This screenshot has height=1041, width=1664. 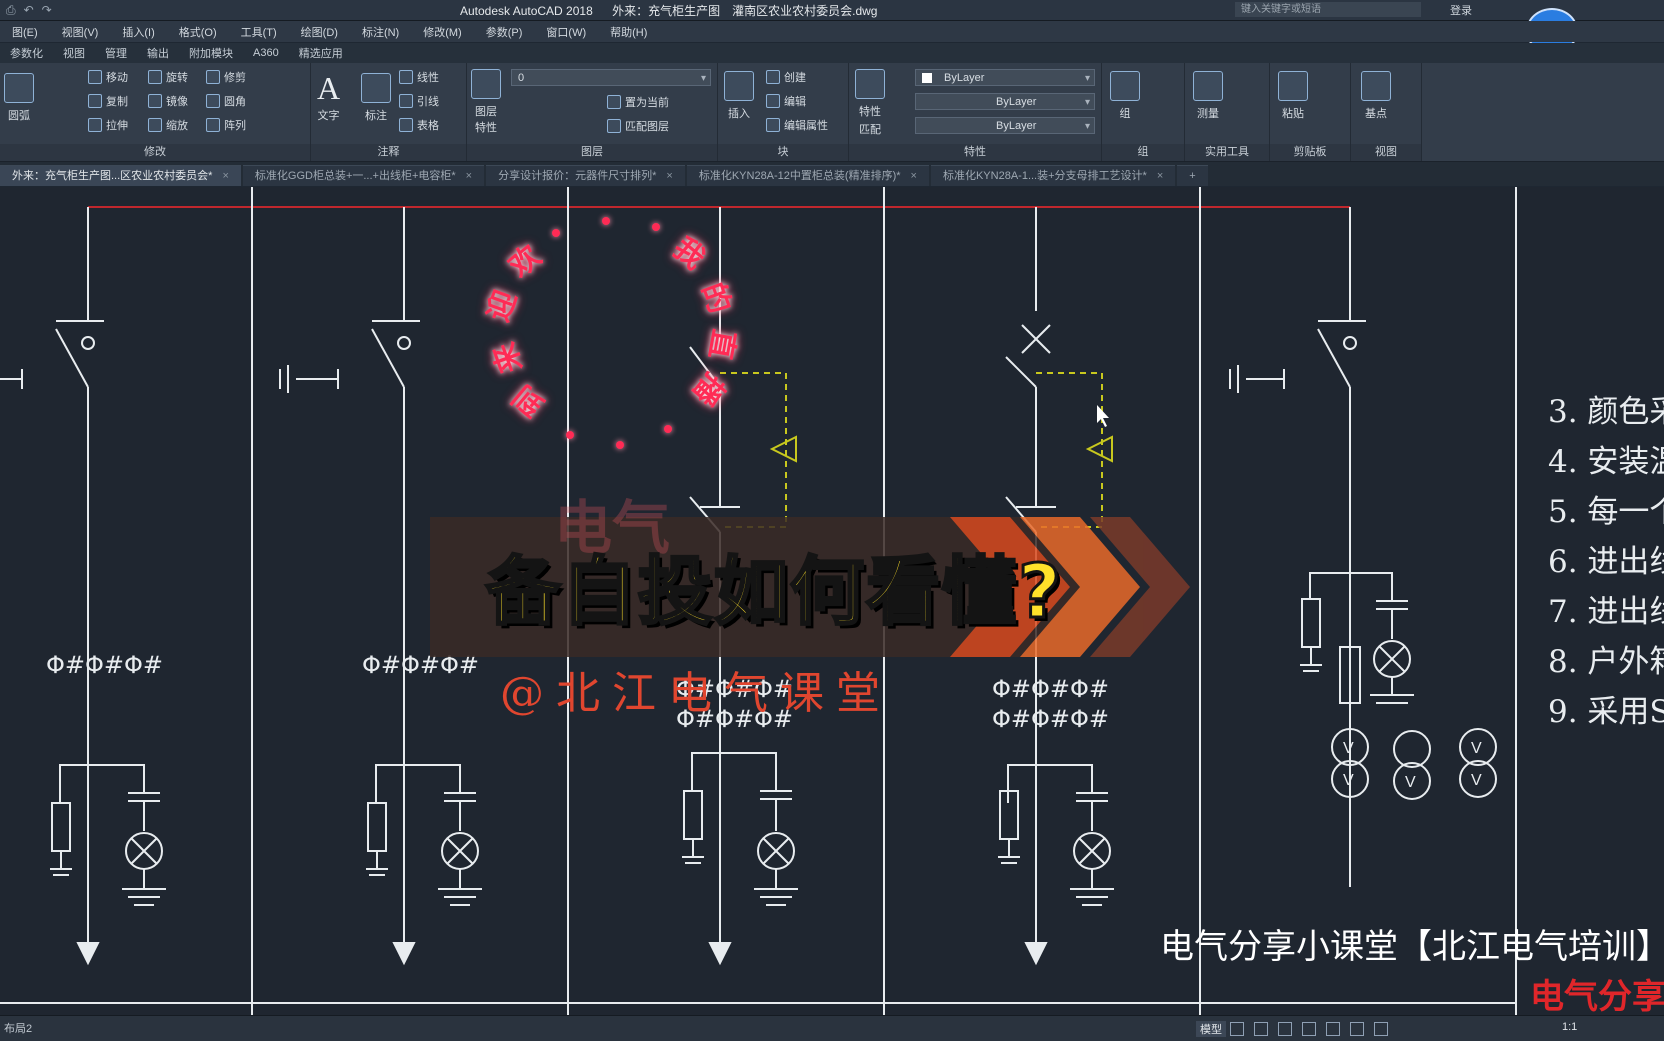 I want to click on utilities-panel-title: 实用工具, so click(x=1227, y=152).